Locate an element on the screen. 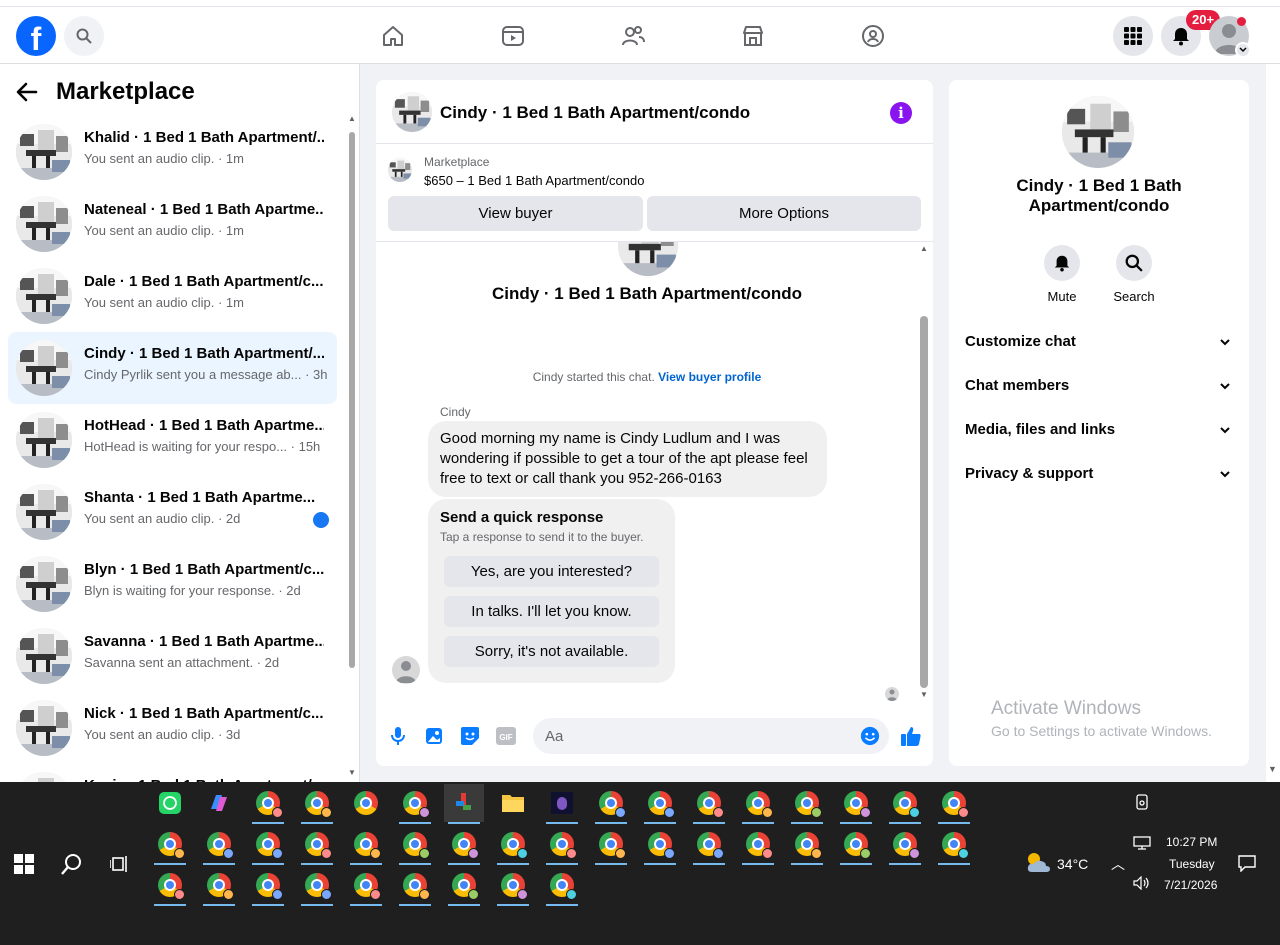 The height and width of the screenshot is (945, 1280). menu-button is located at coordinates (1133, 36).